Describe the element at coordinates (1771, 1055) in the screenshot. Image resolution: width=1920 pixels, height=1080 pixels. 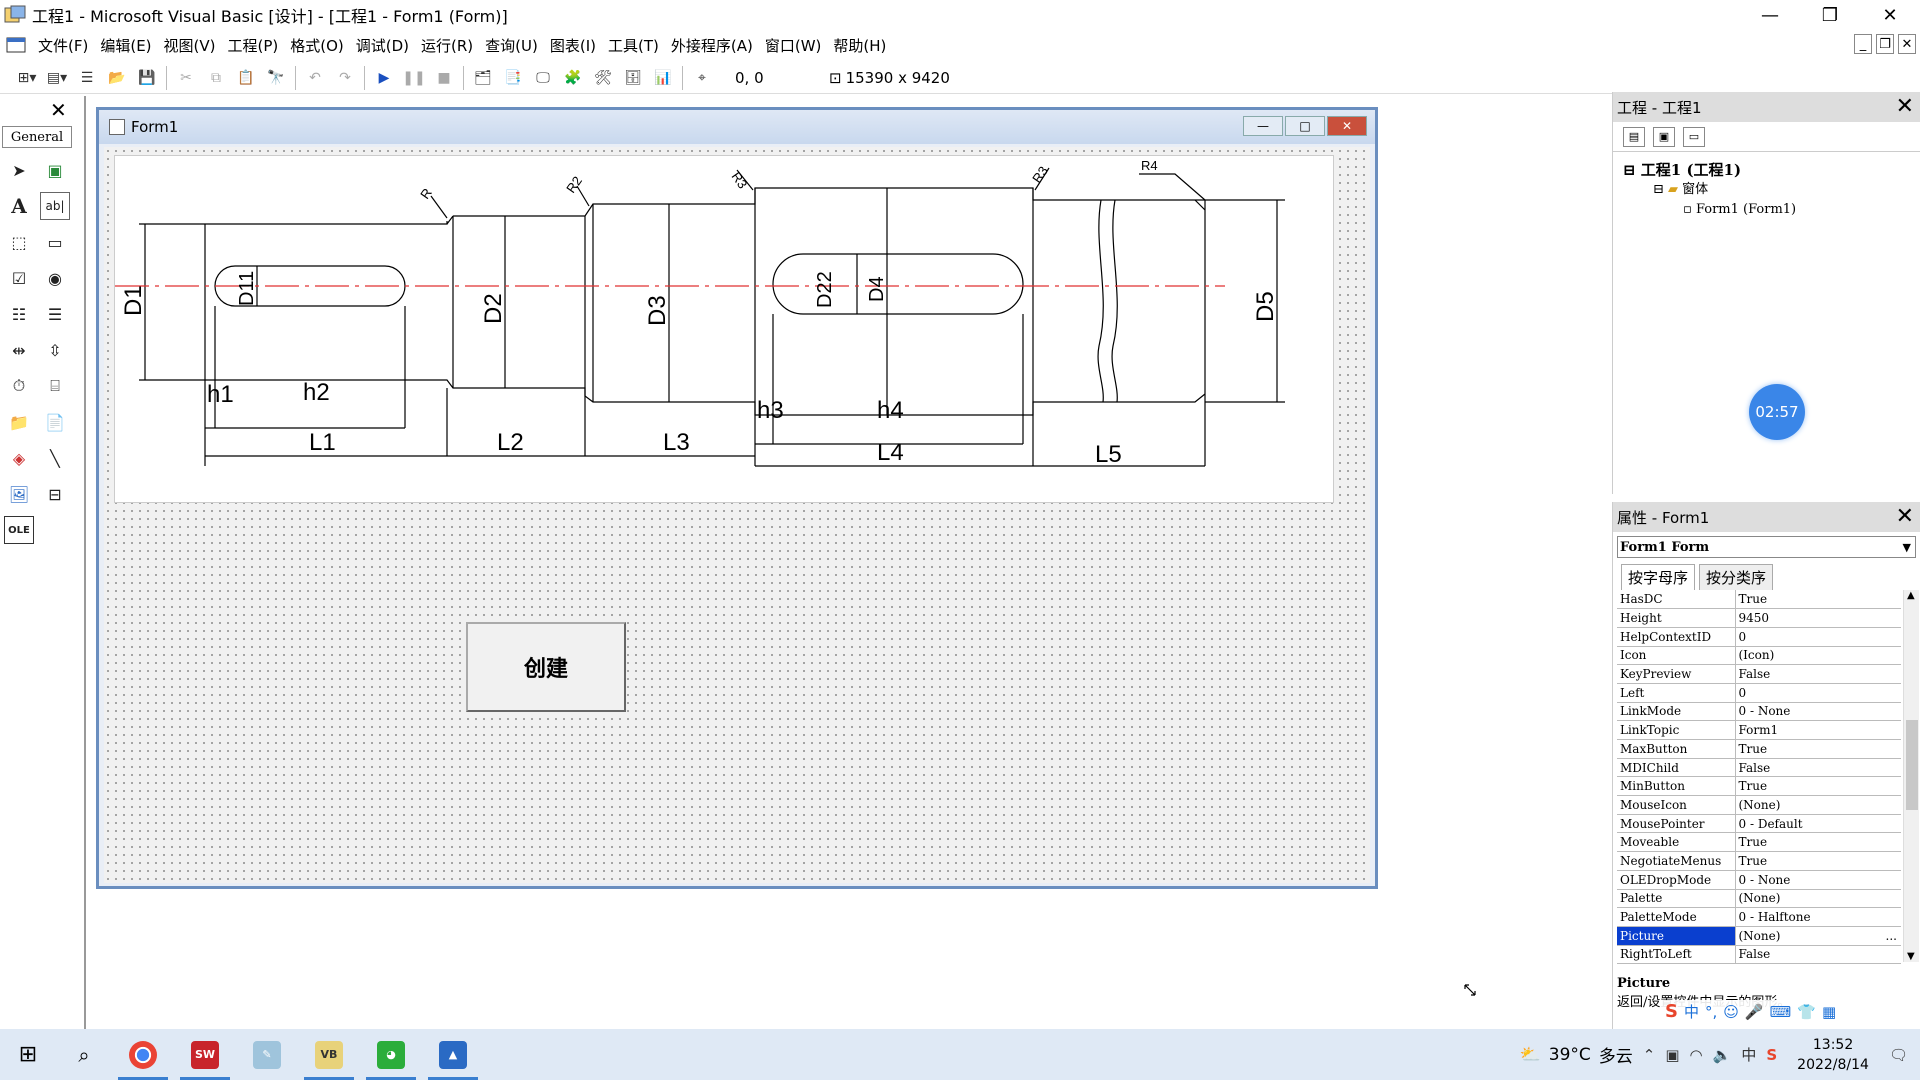
I see `sogou-tray-icon: S` at that location.